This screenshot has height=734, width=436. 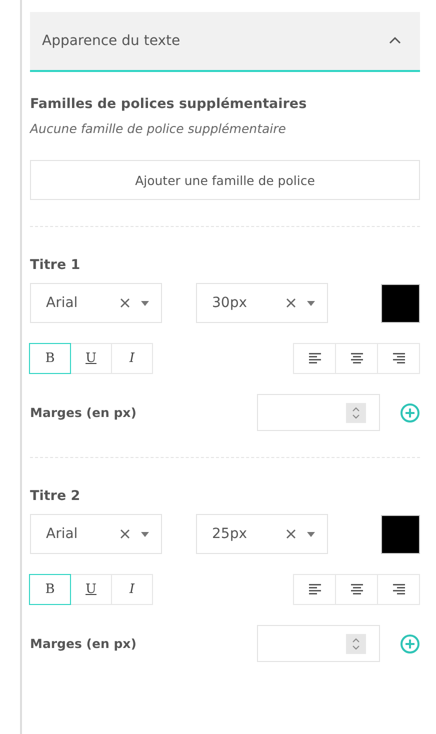 What do you see at coordinates (158, 128) in the screenshot?
I see `empty-message: Aucune famille de police supplémentaire` at bounding box center [158, 128].